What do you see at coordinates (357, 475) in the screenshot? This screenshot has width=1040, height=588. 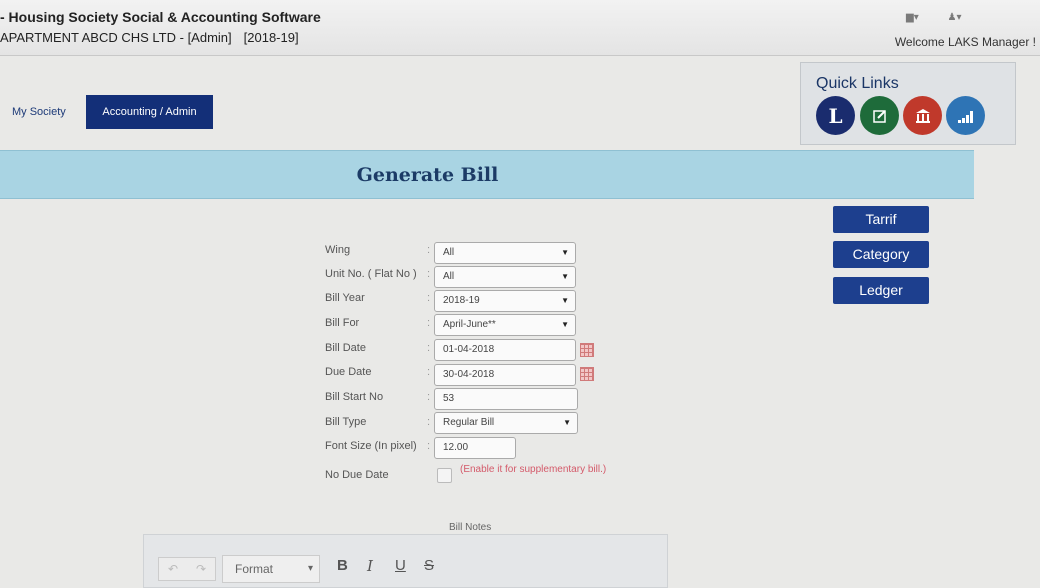 I see `no-due-date-label: No Due Date` at bounding box center [357, 475].